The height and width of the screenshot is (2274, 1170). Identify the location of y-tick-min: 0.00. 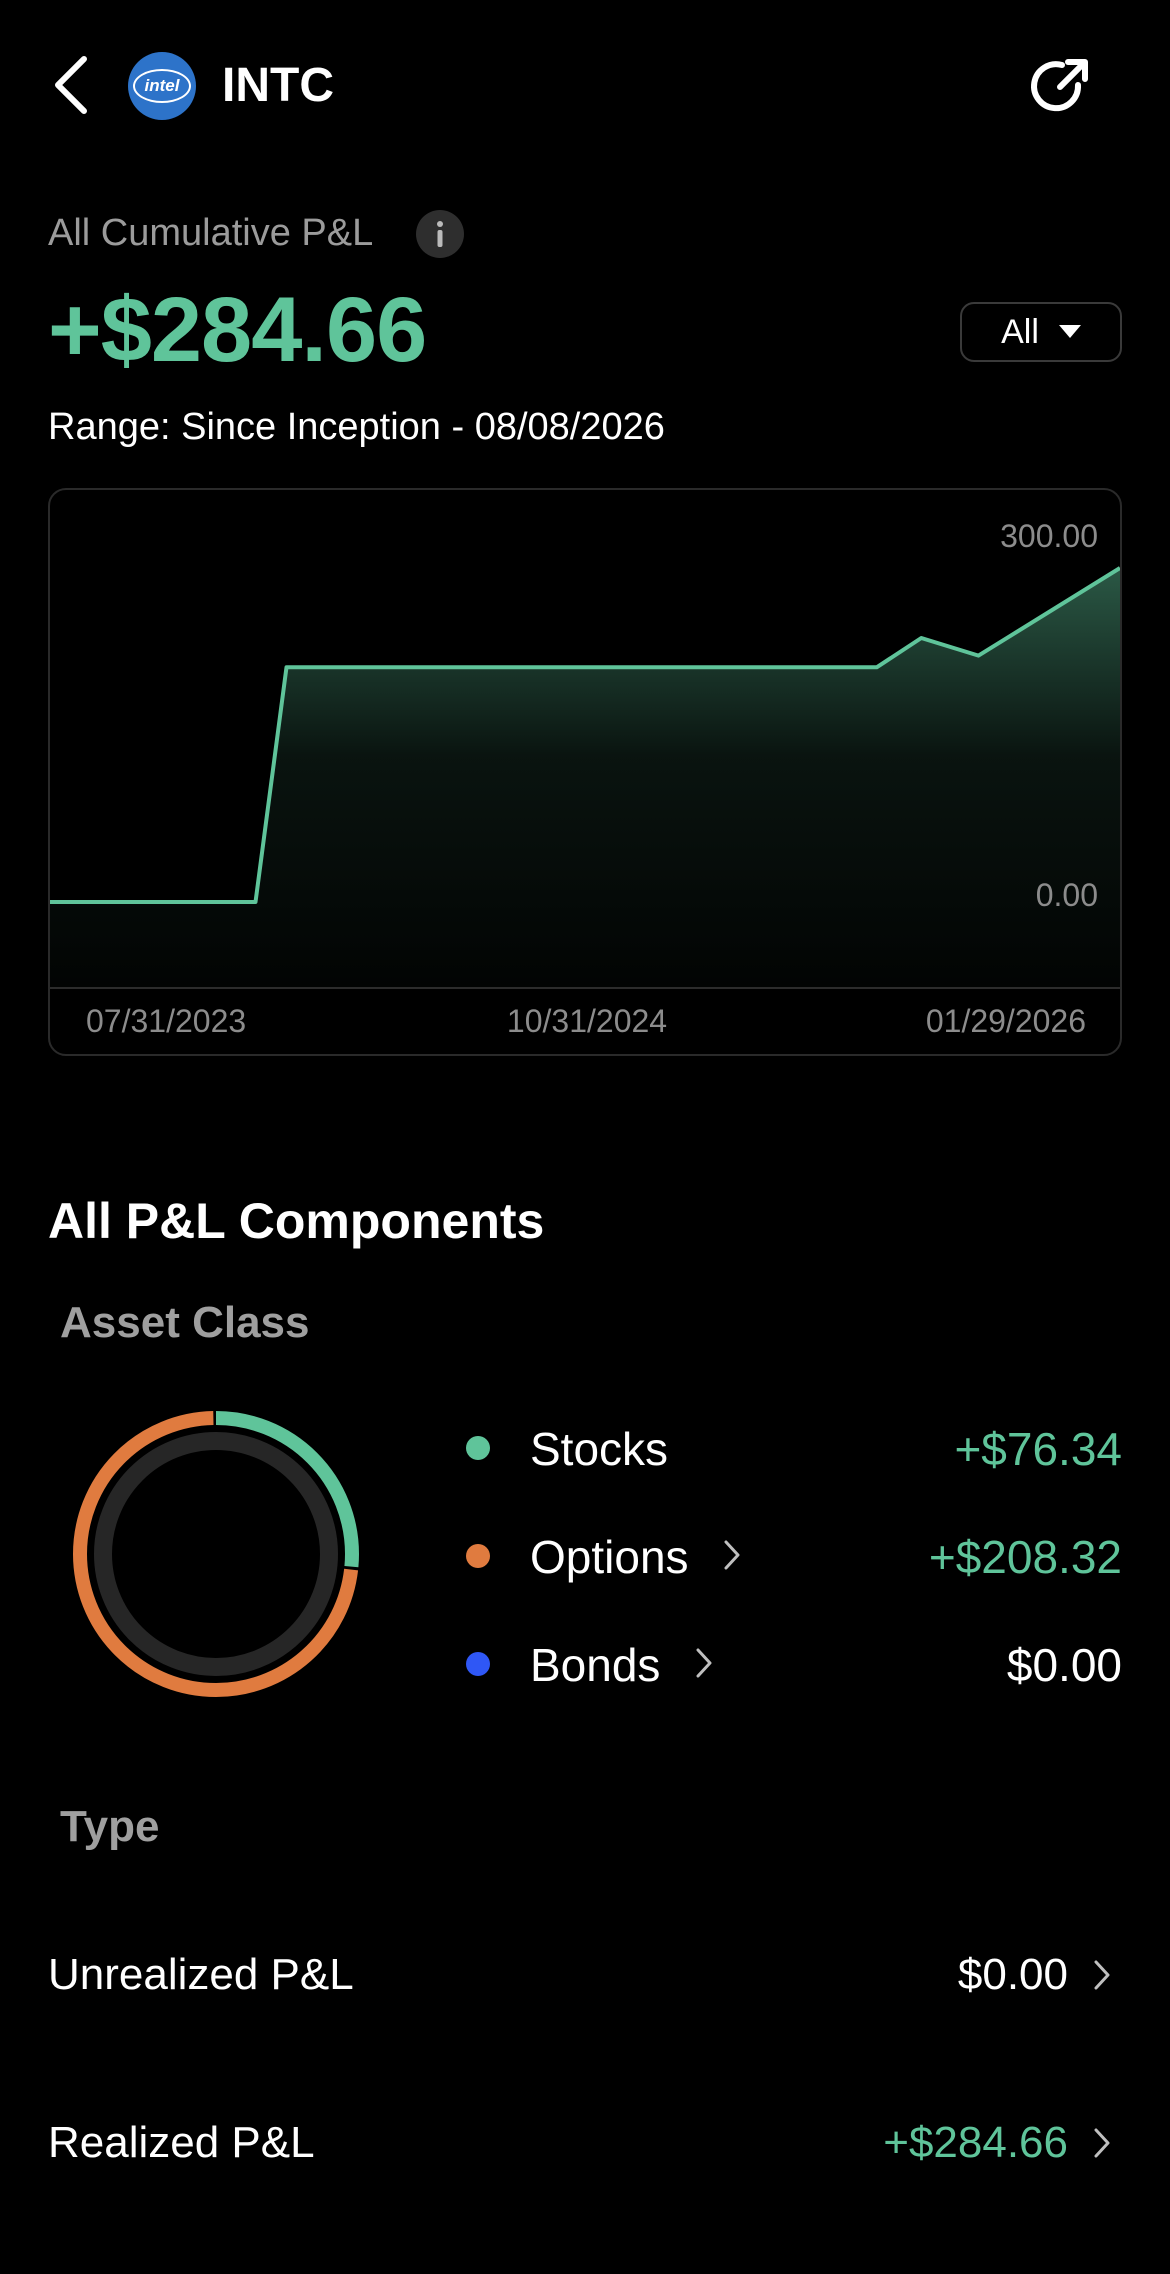
(1067, 895).